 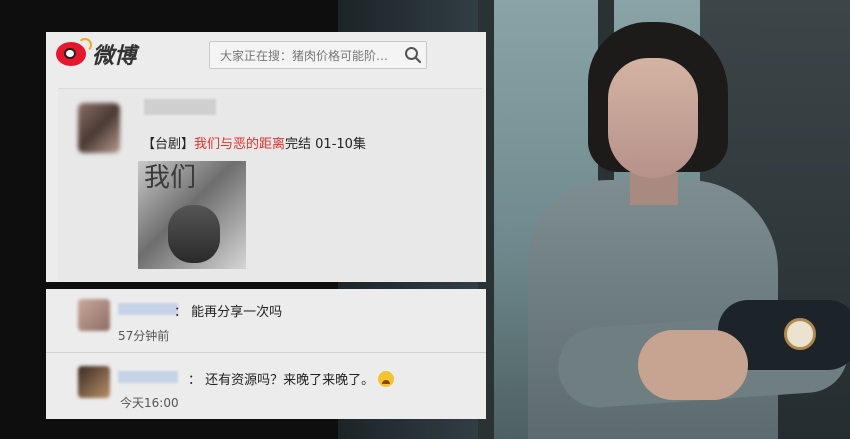 What do you see at coordinates (144, 336) in the screenshot?
I see `comment-time: 57分钟前` at bounding box center [144, 336].